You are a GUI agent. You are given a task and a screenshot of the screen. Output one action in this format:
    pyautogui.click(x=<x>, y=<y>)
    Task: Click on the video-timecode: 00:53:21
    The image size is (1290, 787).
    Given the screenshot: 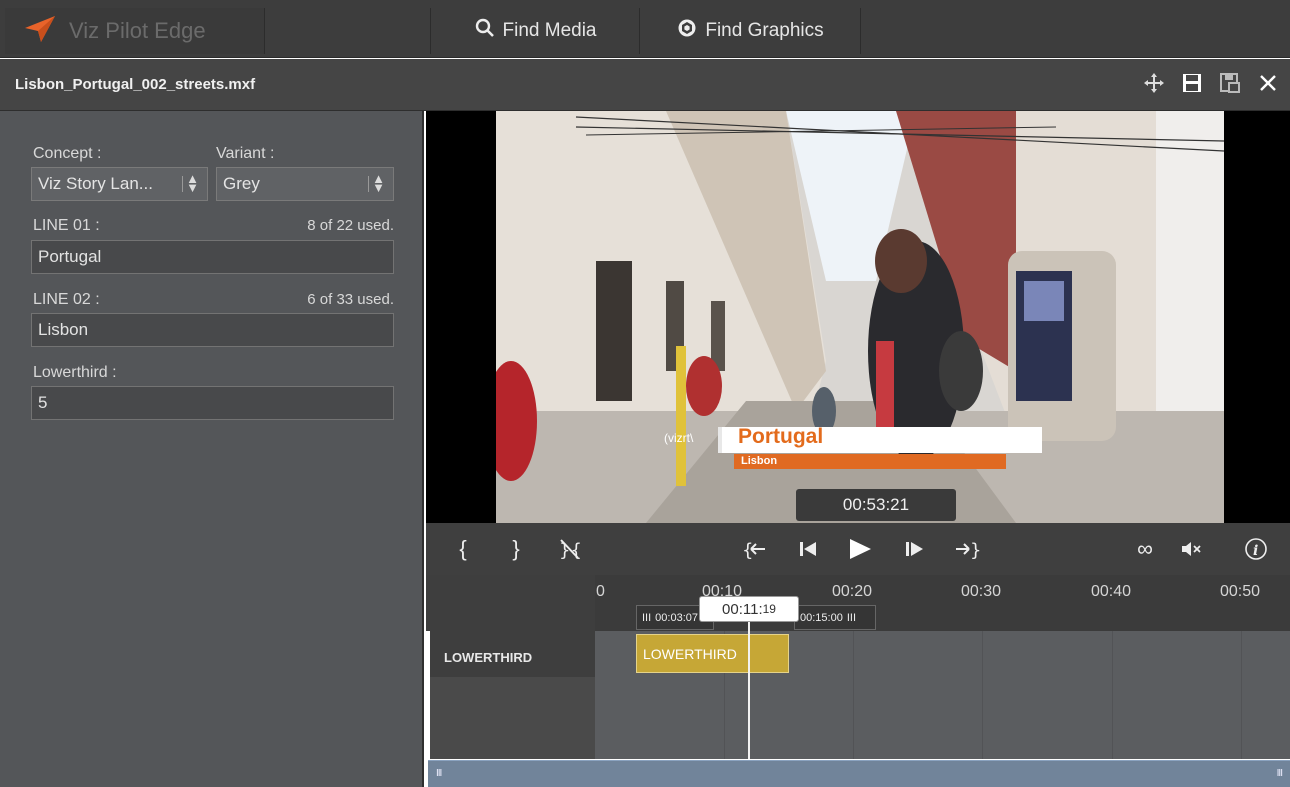 What is the action you would take?
    pyautogui.click(x=876, y=505)
    